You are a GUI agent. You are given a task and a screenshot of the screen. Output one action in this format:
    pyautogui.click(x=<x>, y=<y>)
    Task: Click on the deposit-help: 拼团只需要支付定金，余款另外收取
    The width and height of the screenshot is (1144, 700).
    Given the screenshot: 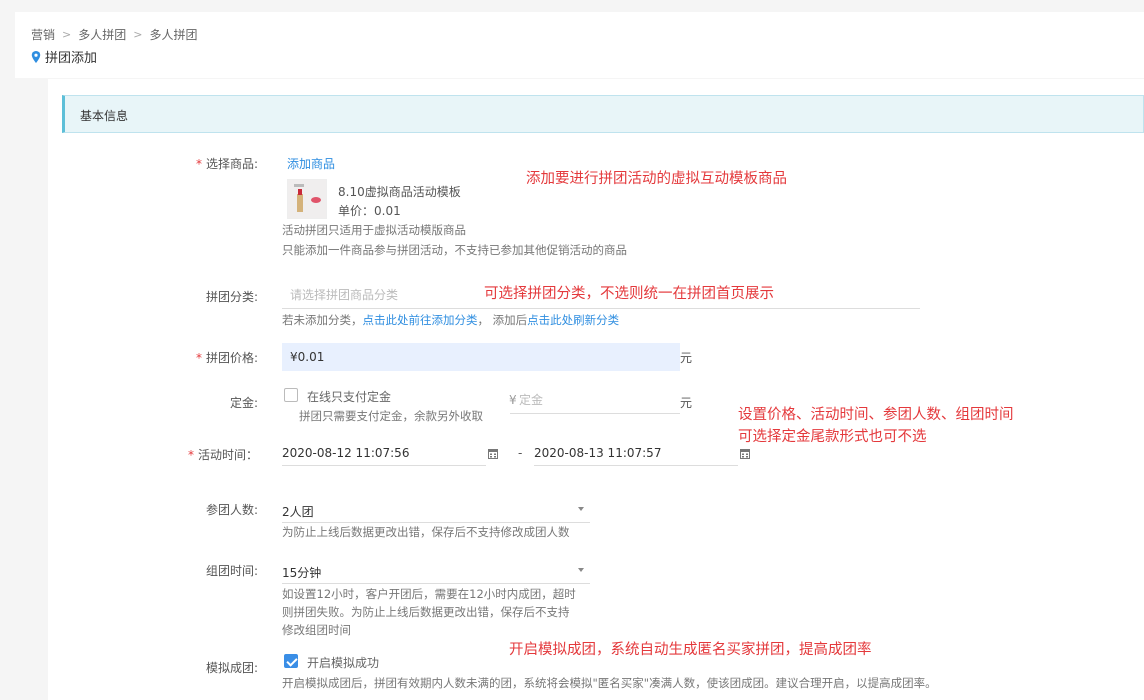 What is the action you would take?
    pyautogui.click(x=391, y=416)
    